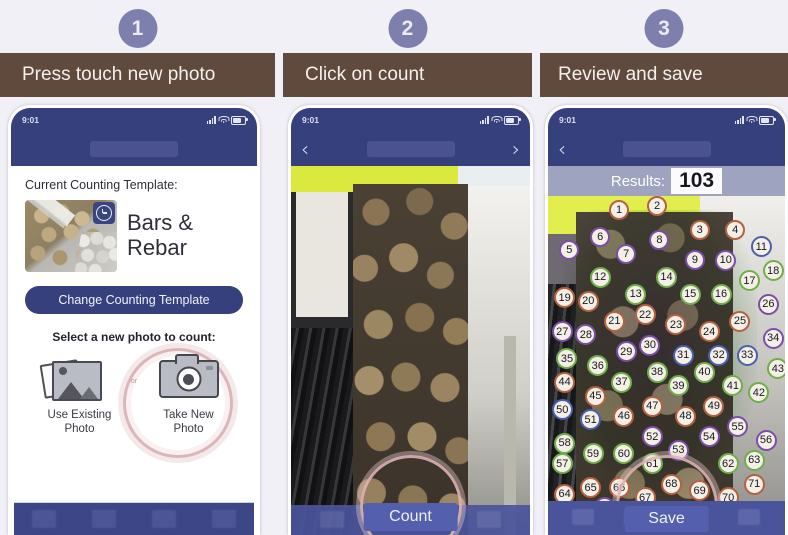 This screenshot has height=535, width=788. I want to click on detection-marker: 13, so click(636, 294).